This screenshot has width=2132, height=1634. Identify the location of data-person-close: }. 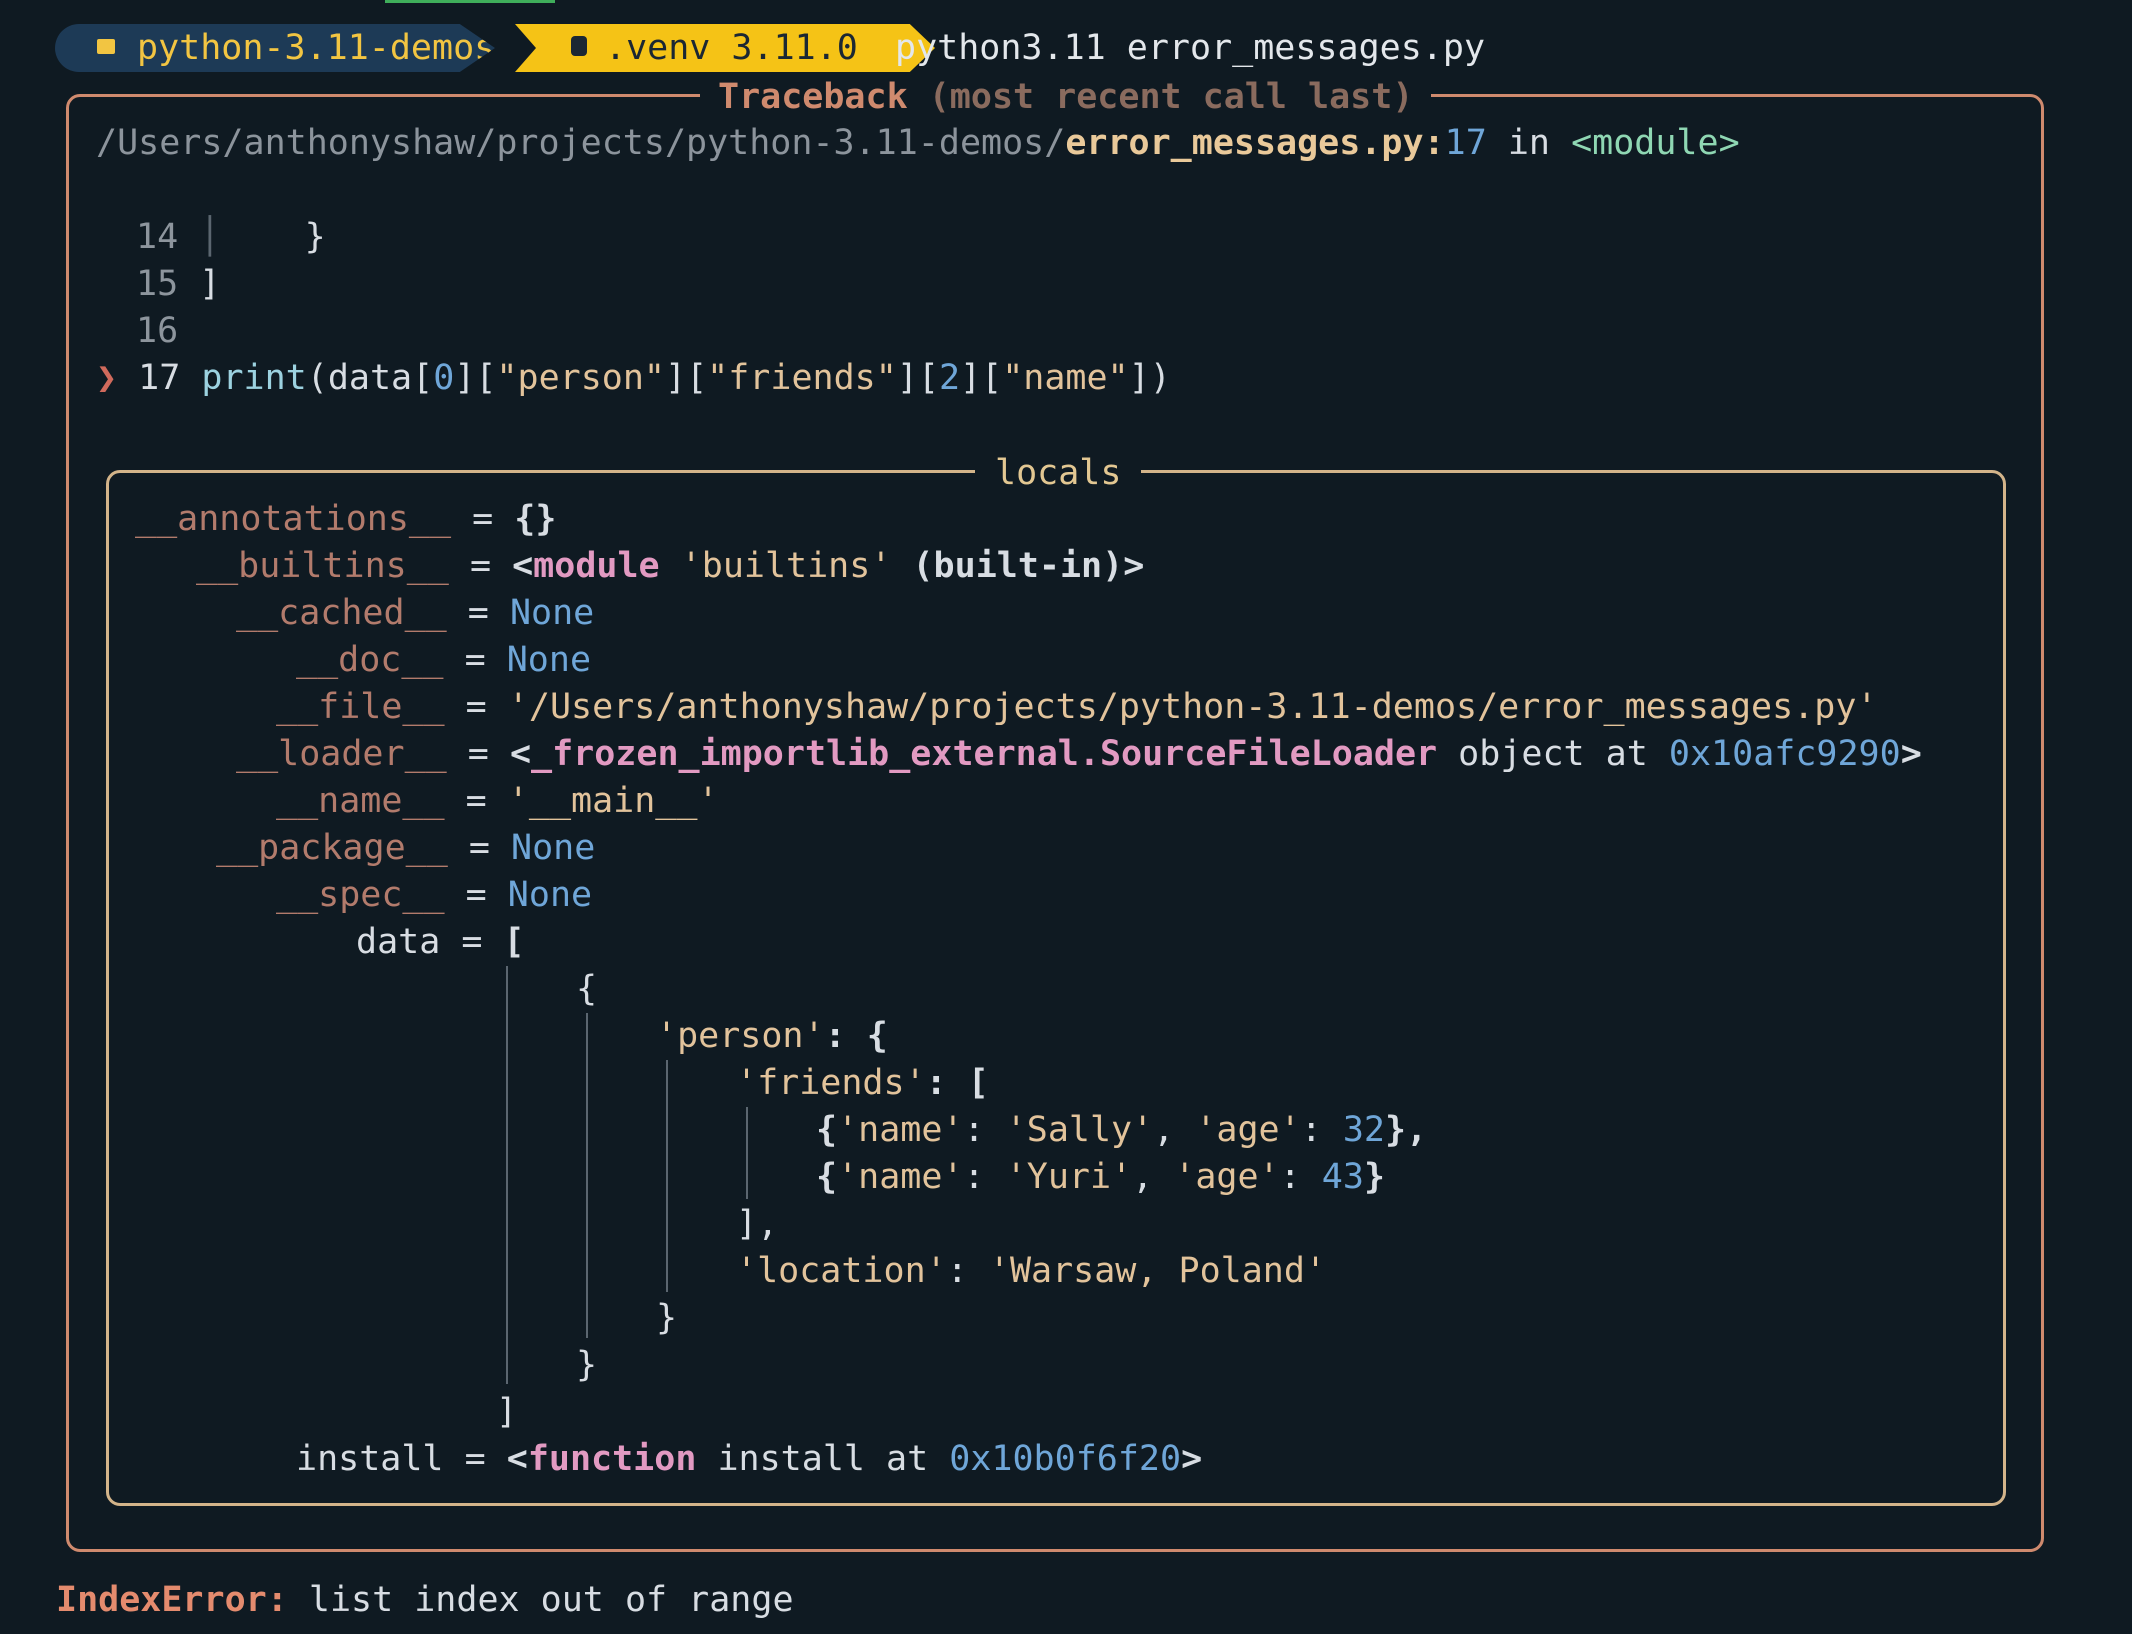
(667, 1318).